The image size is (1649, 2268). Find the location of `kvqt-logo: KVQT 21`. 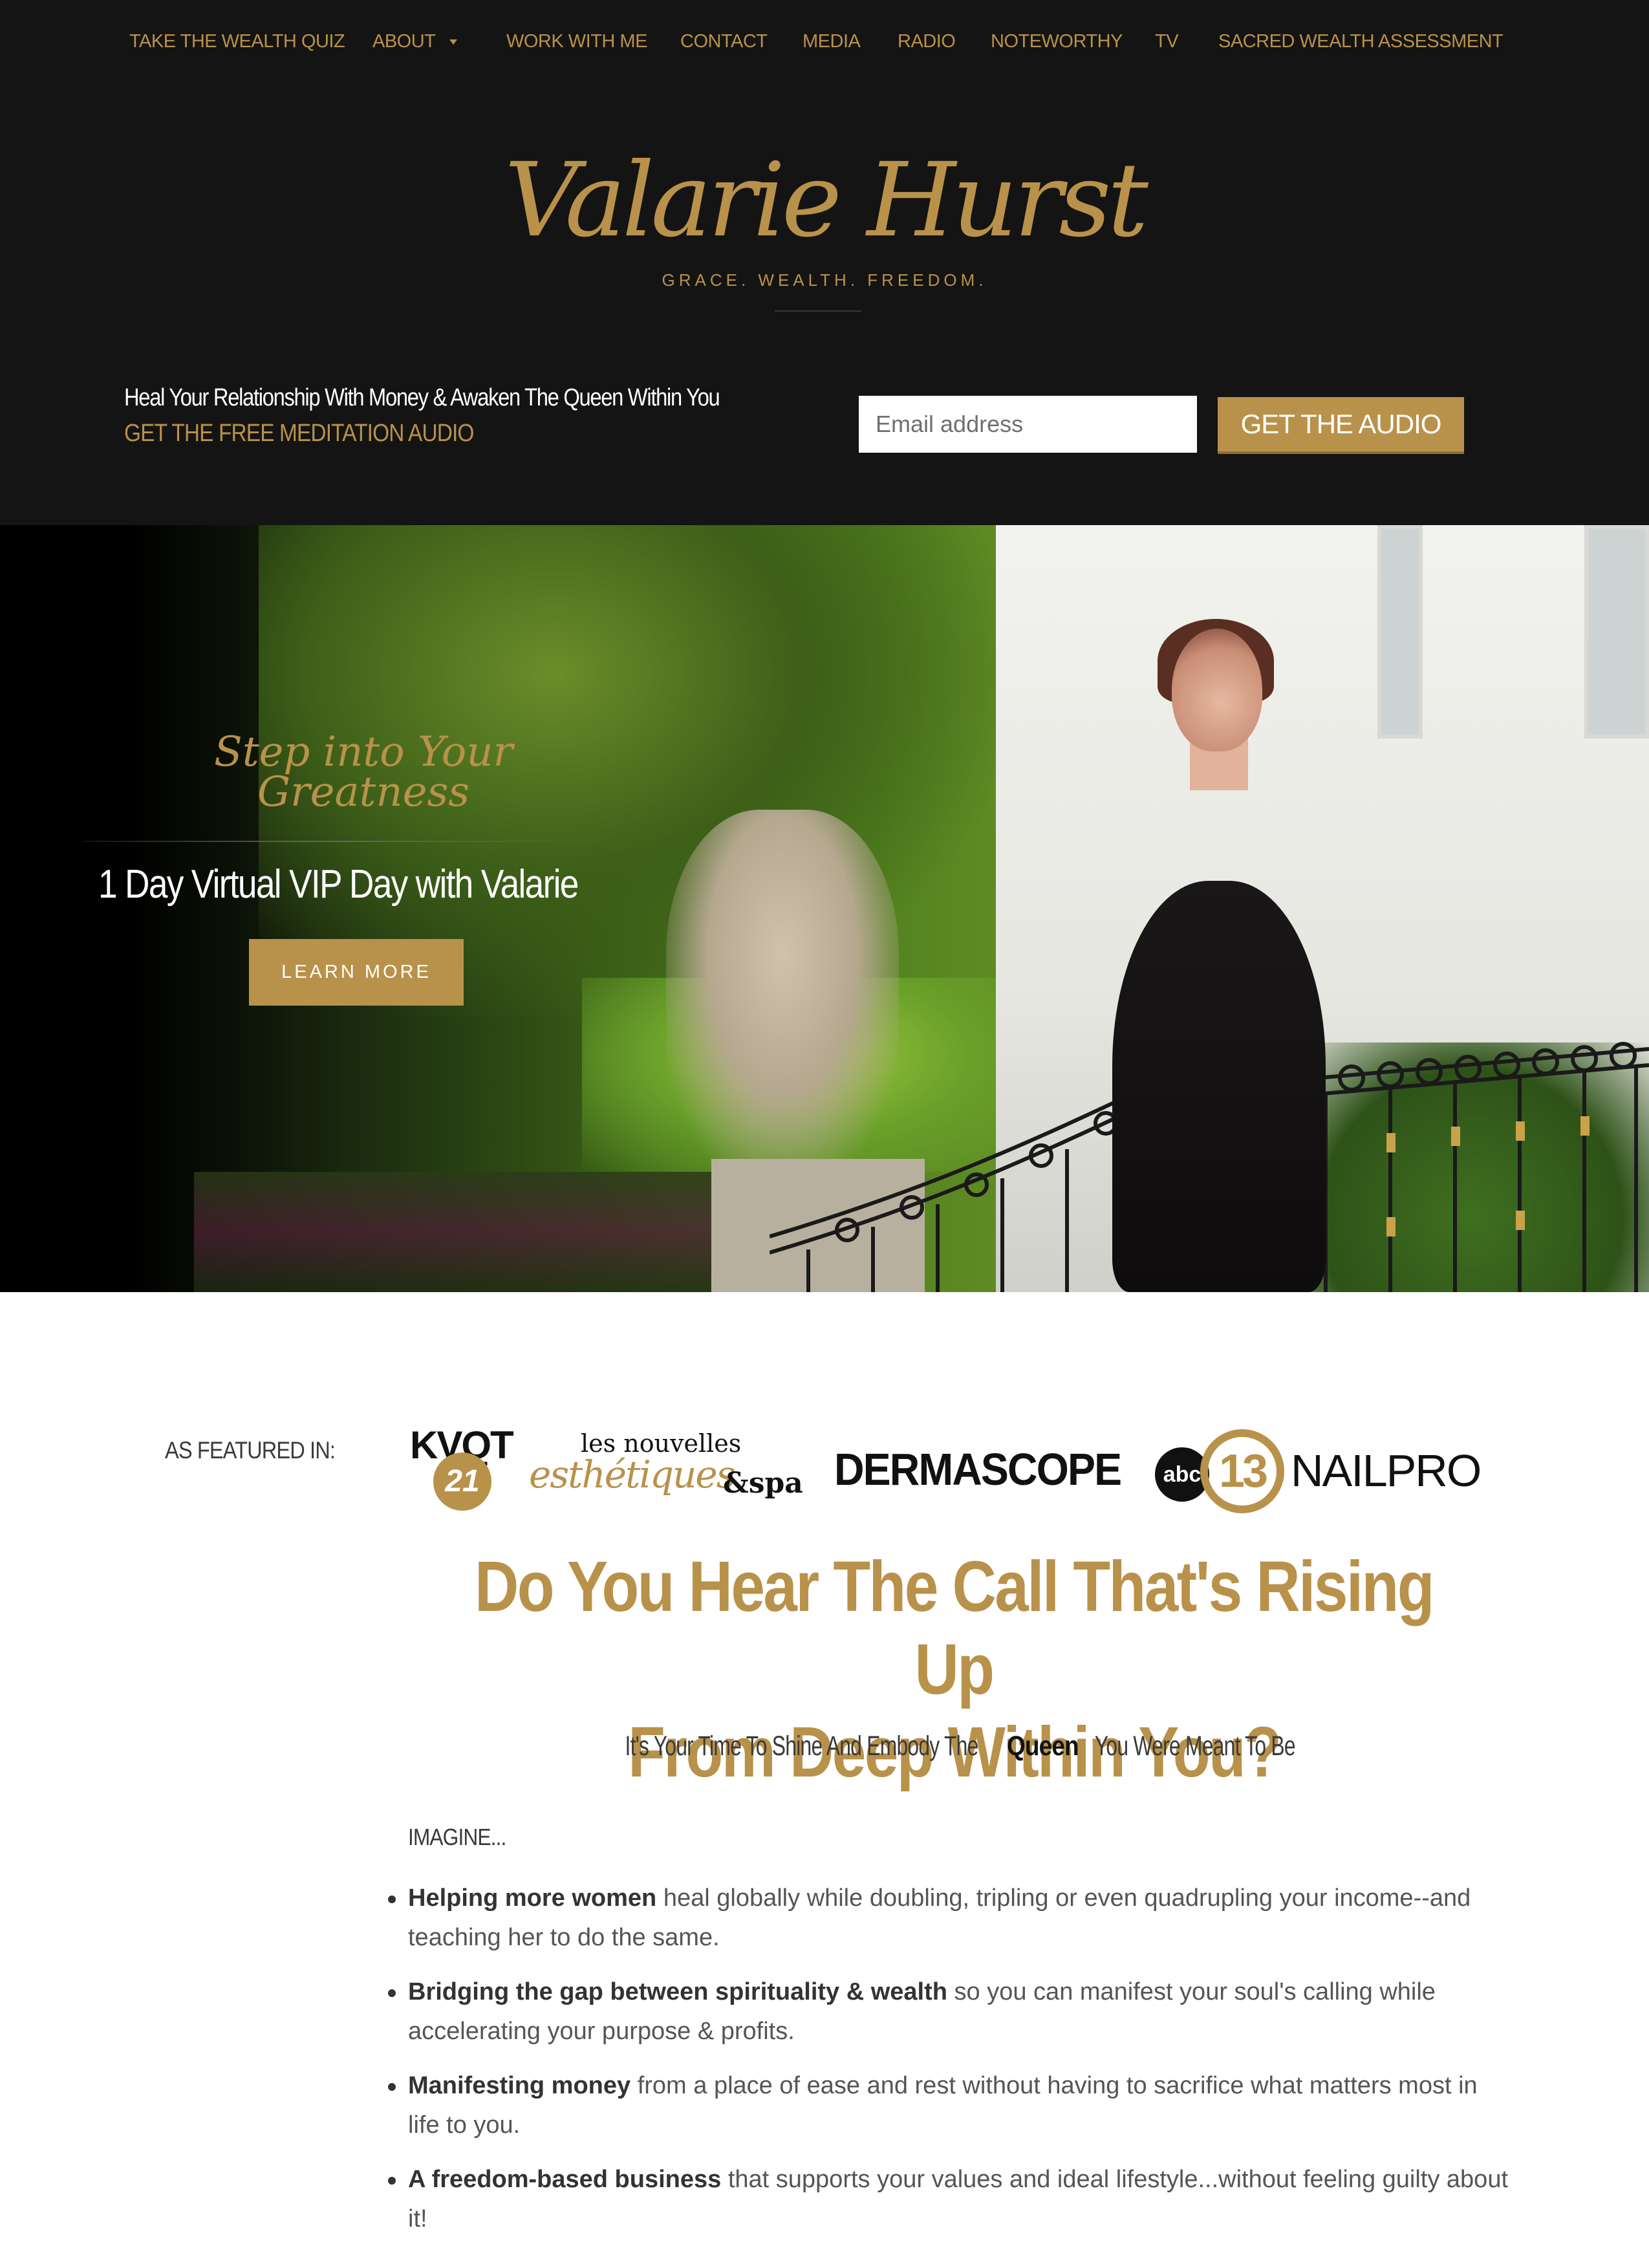

kvqt-logo: KVQT 21 is located at coordinates (465, 1468).